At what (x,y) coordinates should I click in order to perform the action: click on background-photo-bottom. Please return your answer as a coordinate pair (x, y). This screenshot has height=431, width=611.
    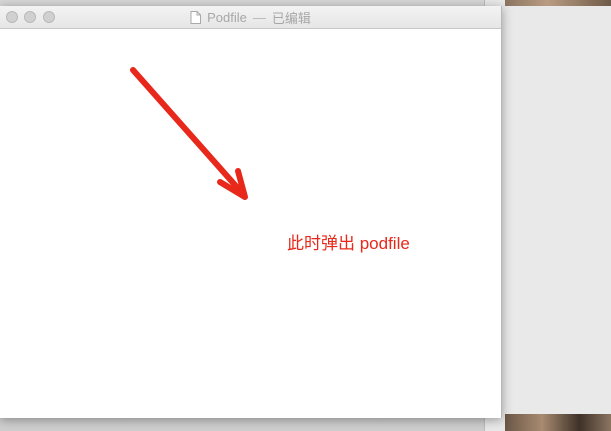
    Looking at the image, I should click on (558, 422).